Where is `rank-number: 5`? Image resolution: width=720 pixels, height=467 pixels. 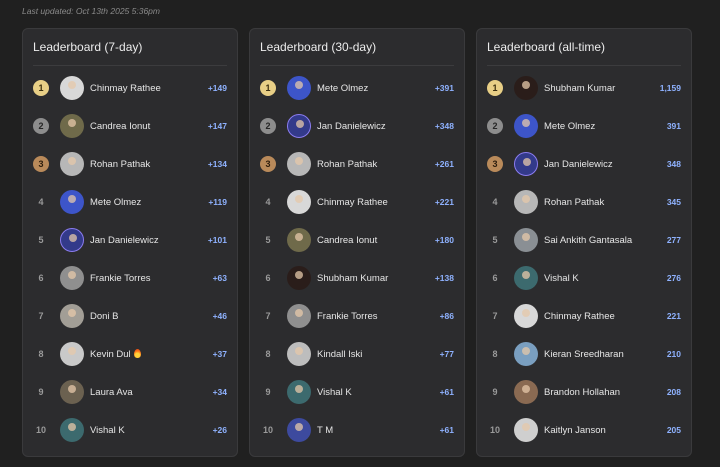 rank-number: 5 is located at coordinates (268, 240).